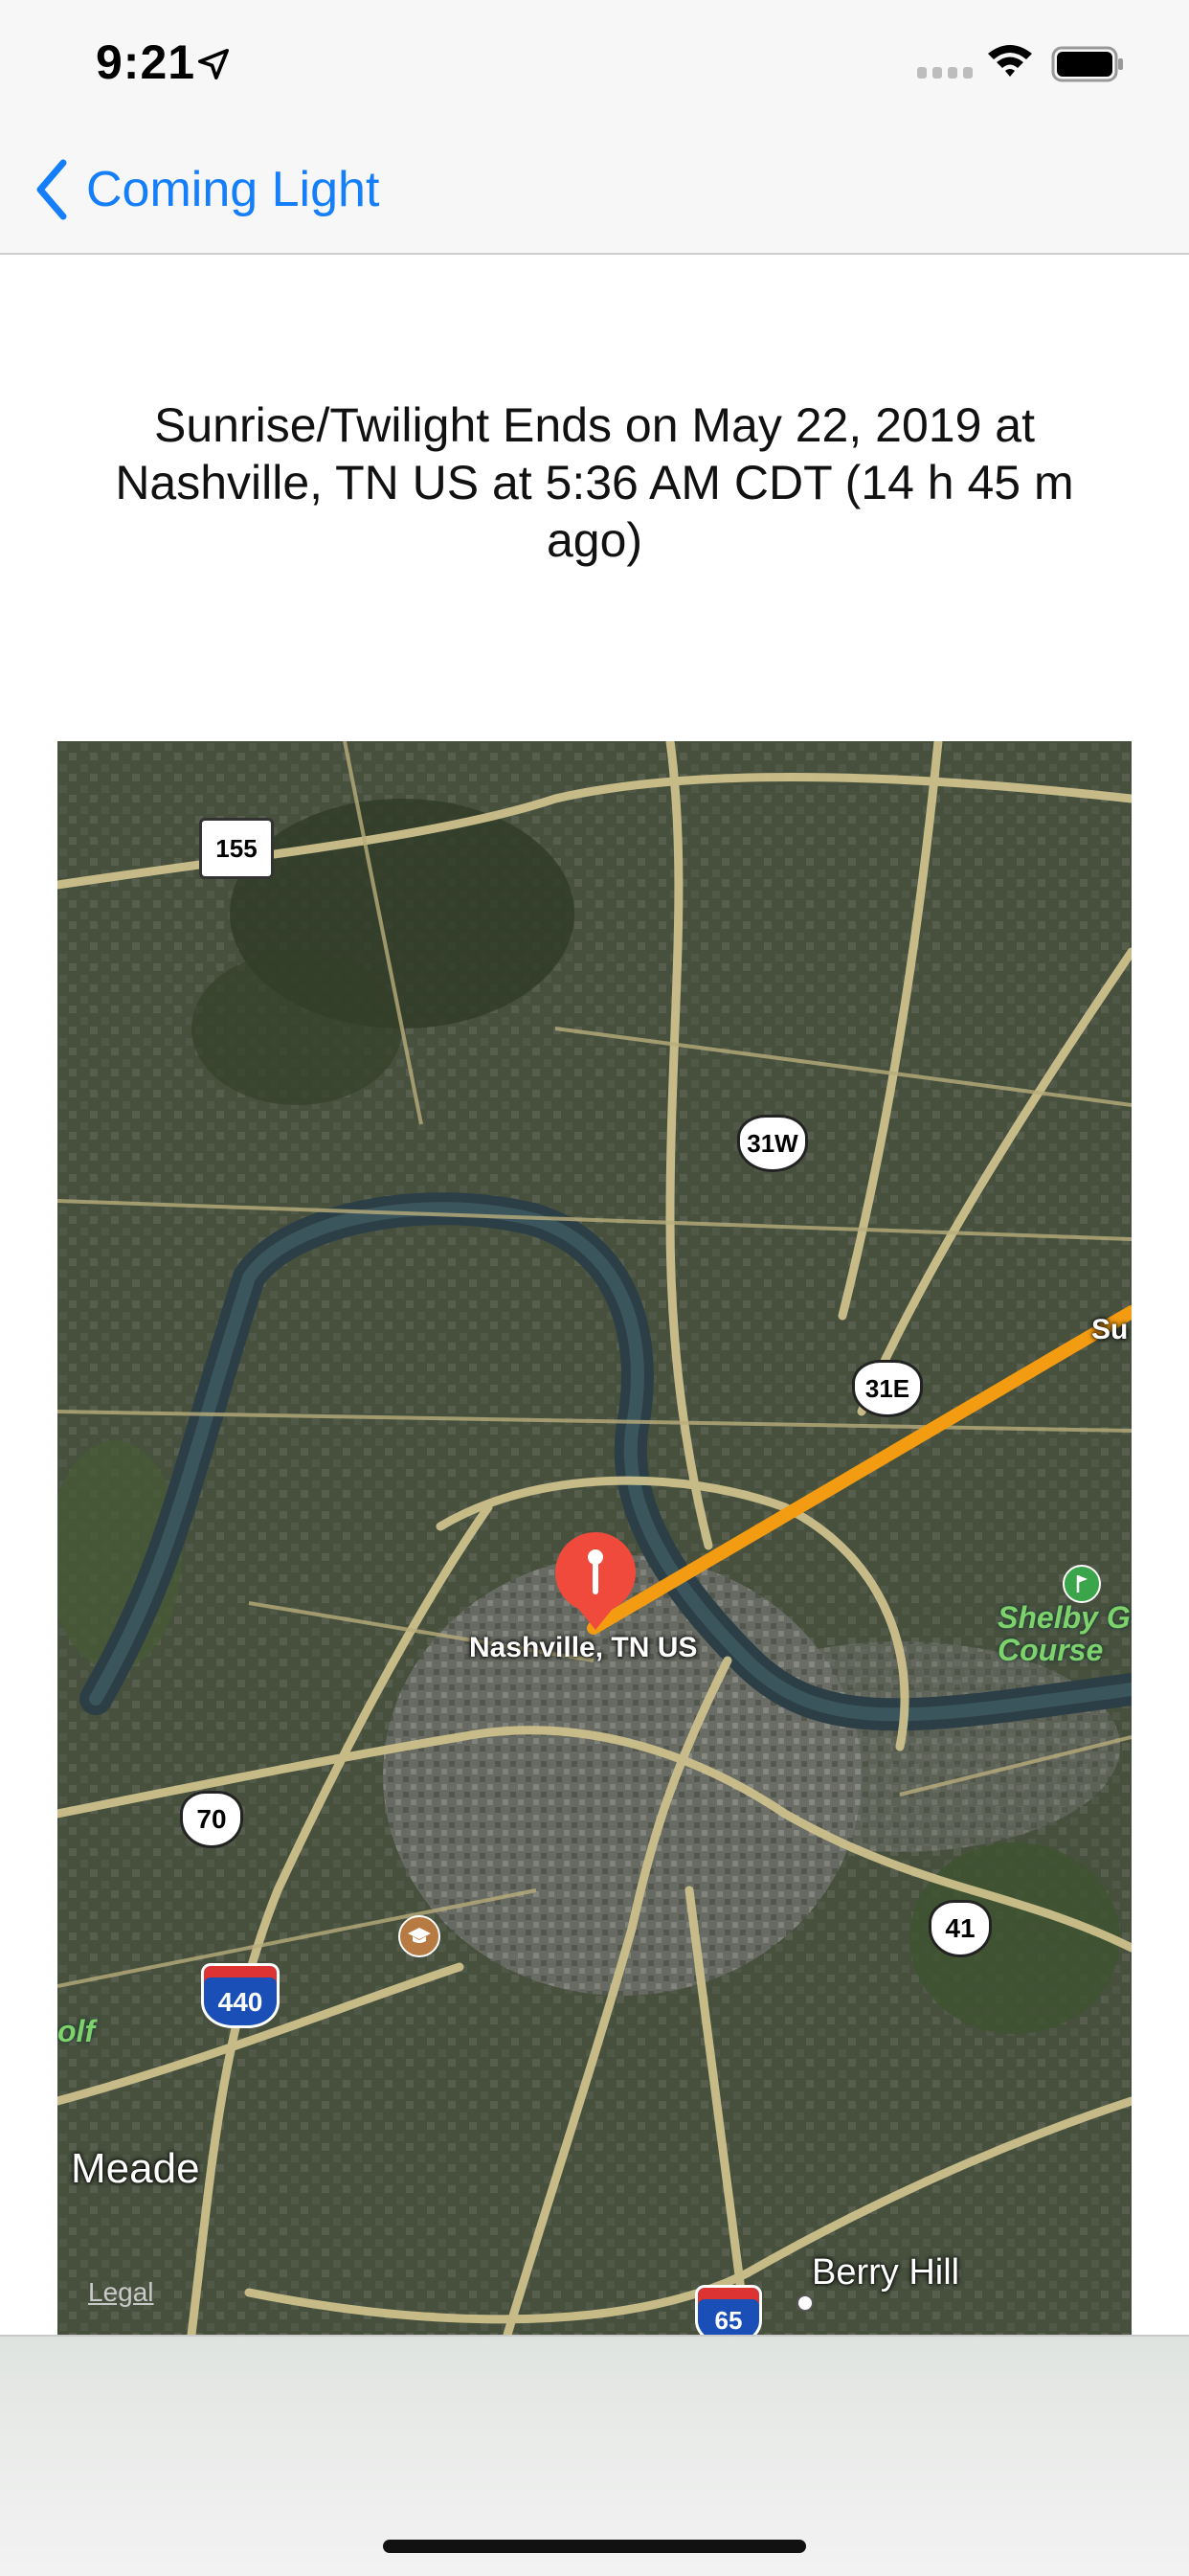 This screenshot has height=2576, width=1189. Describe the element at coordinates (135, 2168) in the screenshot. I see `meade-label: Meade` at that location.